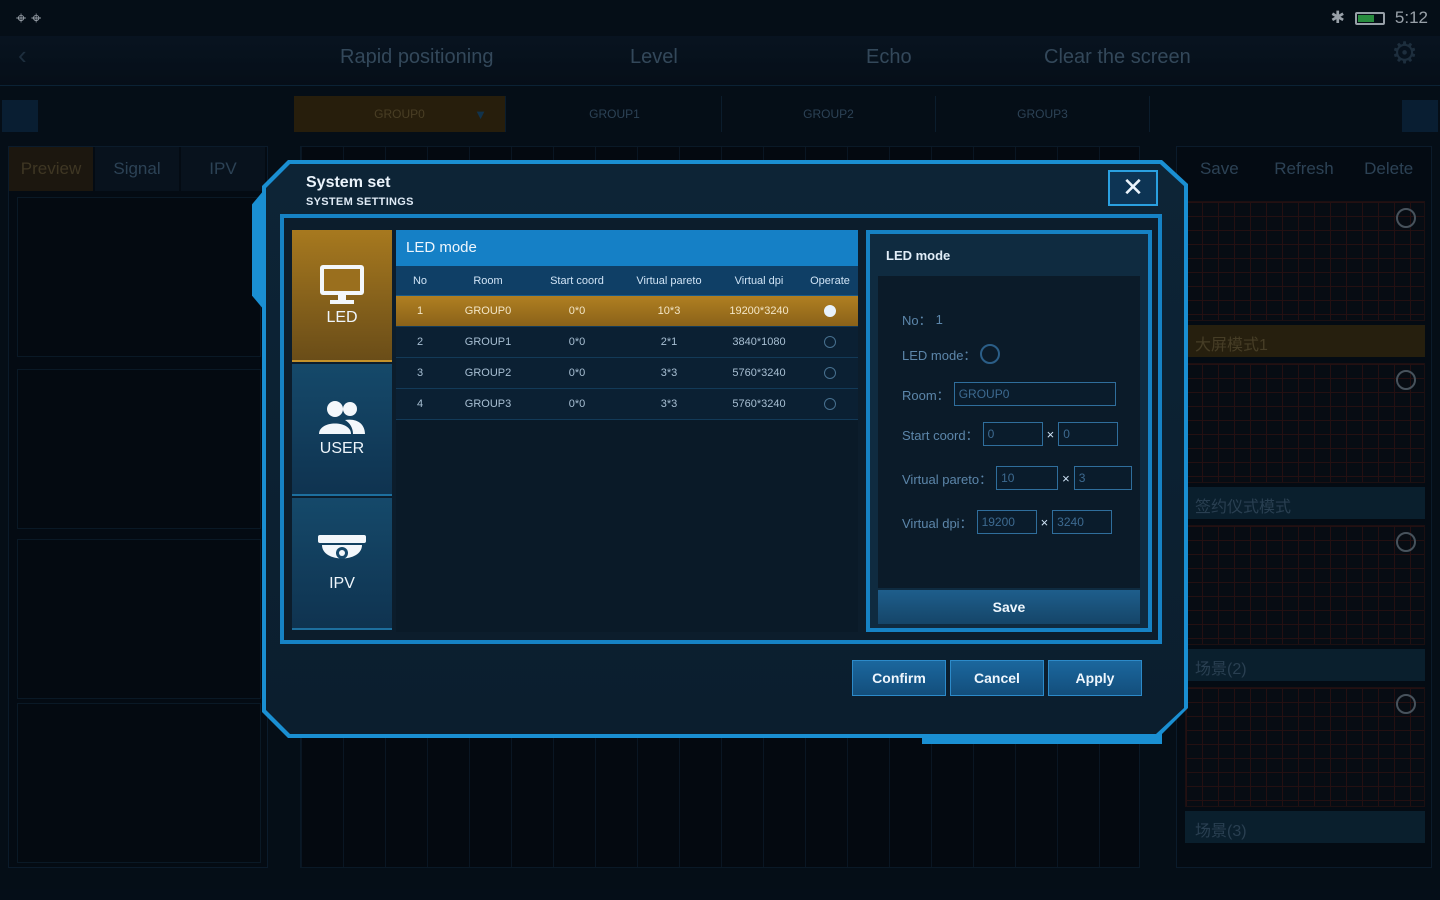  Describe the element at coordinates (342, 317) in the screenshot. I see `sidebar-item-label: LED` at that location.